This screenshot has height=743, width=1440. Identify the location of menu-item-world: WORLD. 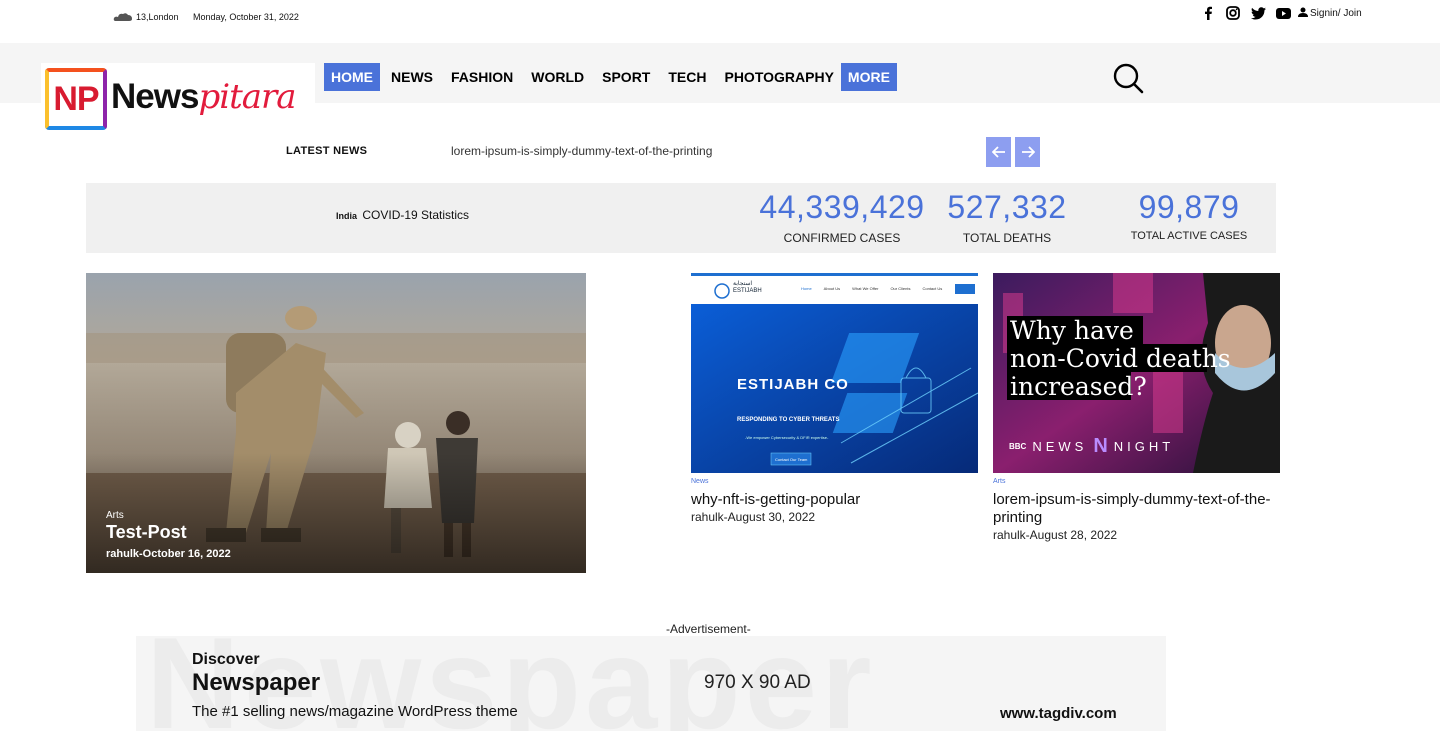
(557, 77).